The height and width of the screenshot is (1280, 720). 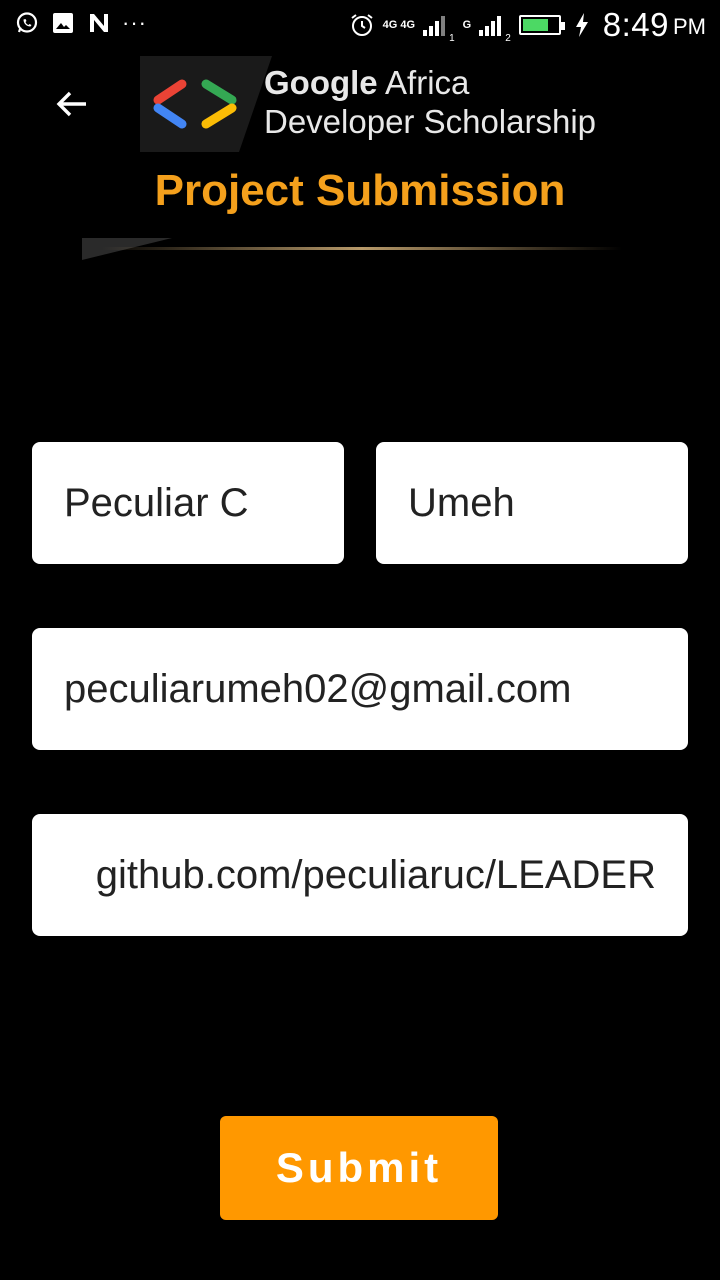 What do you see at coordinates (80, 23) in the screenshot?
I see `notification-icons: ···` at bounding box center [80, 23].